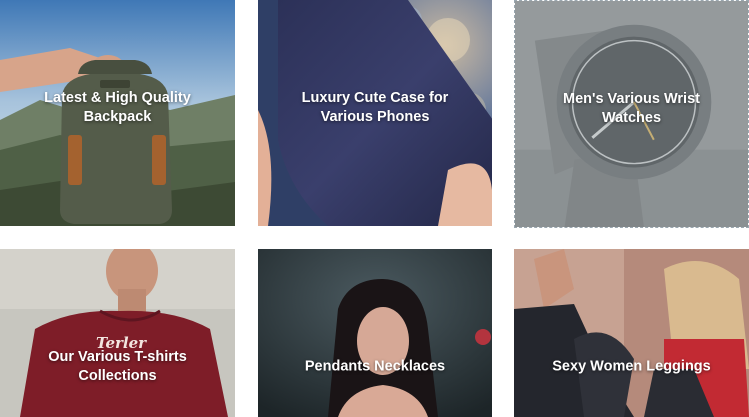 Image resolution: width=749 pixels, height=417 pixels. What do you see at coordinates (117, 366) in the screenshot?
I see `category-title: Our Various T-shirts Collections` at bounding box center [117, 366].